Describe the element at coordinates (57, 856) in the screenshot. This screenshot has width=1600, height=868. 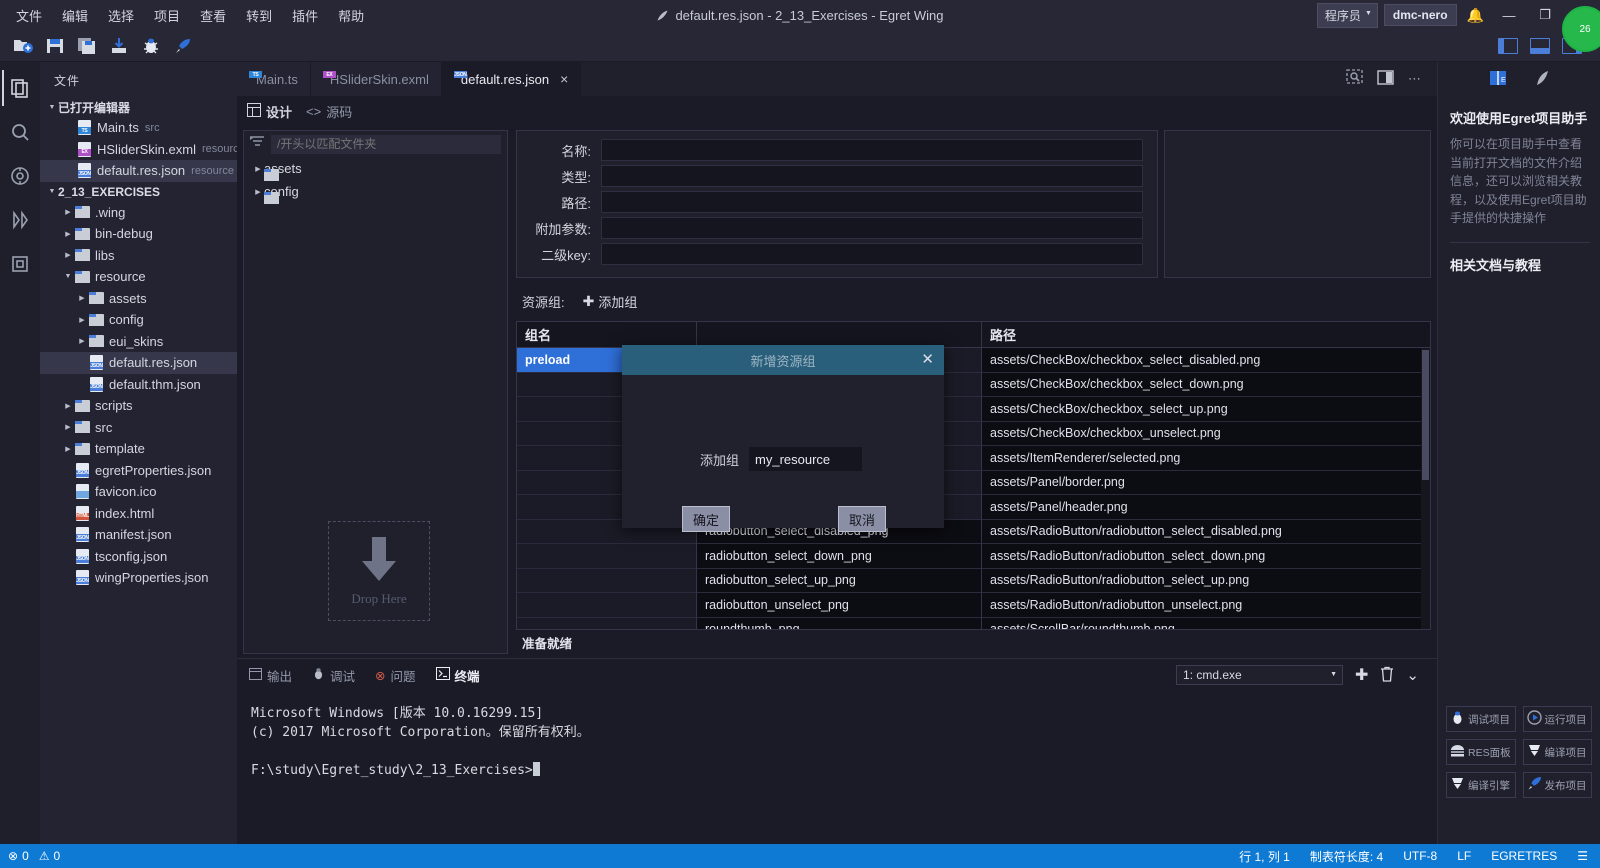
I see `warning-count: 0` at that location.